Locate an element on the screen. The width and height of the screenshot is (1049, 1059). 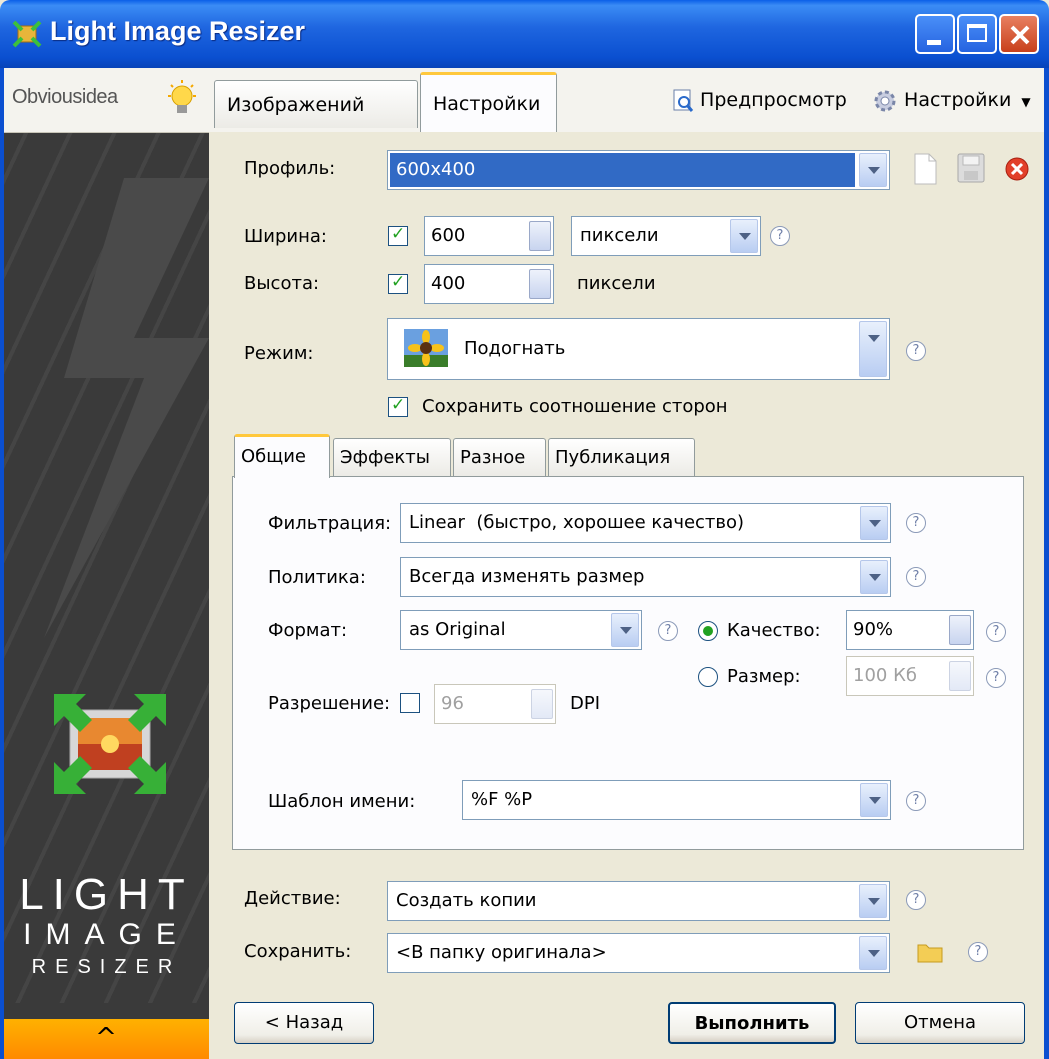
obviousidea-logo: Obviousidea is located at coordinates (65, 97).